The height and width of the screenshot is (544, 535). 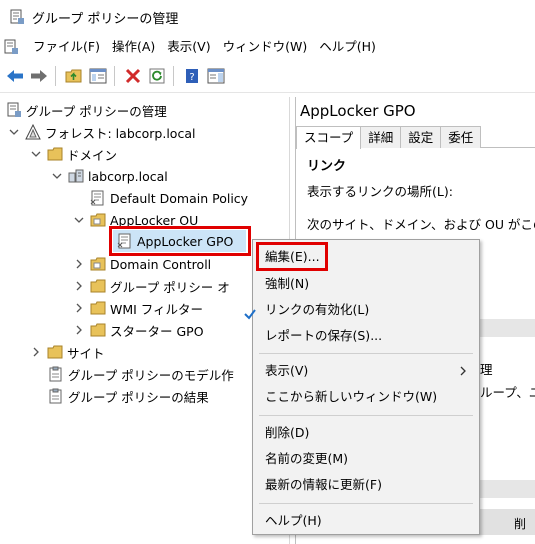 What do you see at coordinates (463, 371) in the screenshot?
I see `submenu-arrow-icon` at bounding box center [463, 371].